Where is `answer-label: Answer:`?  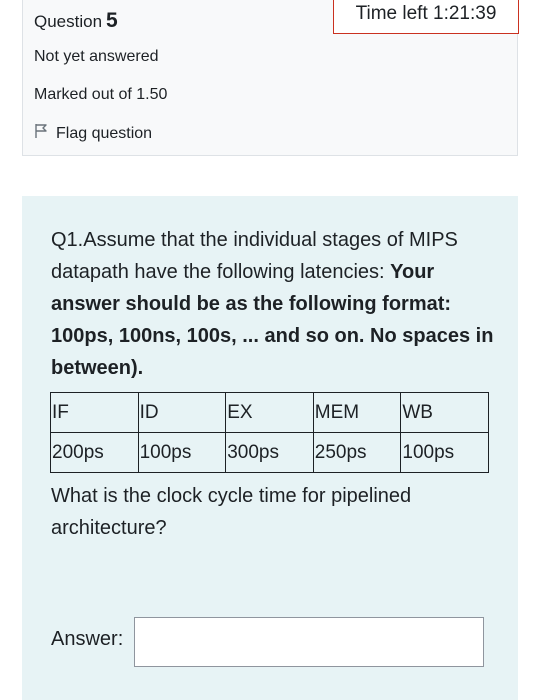 answer-label: Answer: is located at coordinates (87, 639).